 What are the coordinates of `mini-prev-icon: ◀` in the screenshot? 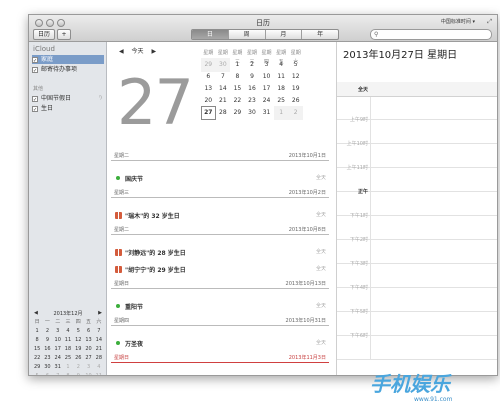 It's located at (36, 313).